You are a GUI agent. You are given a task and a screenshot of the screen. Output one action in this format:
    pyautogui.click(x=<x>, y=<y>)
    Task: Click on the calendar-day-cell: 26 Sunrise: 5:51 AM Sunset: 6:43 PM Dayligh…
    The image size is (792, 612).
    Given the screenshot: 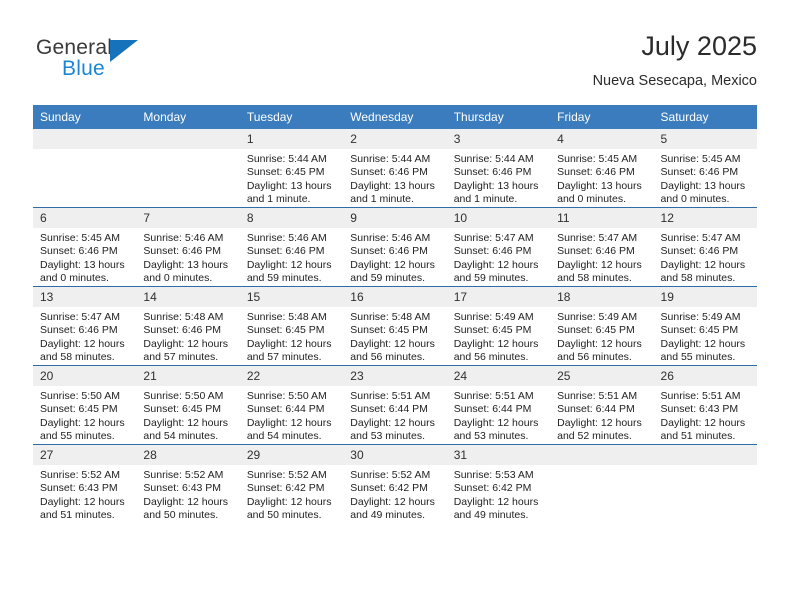 What is the action you would take?
    pyautogui.click(x=705, y=405)
    